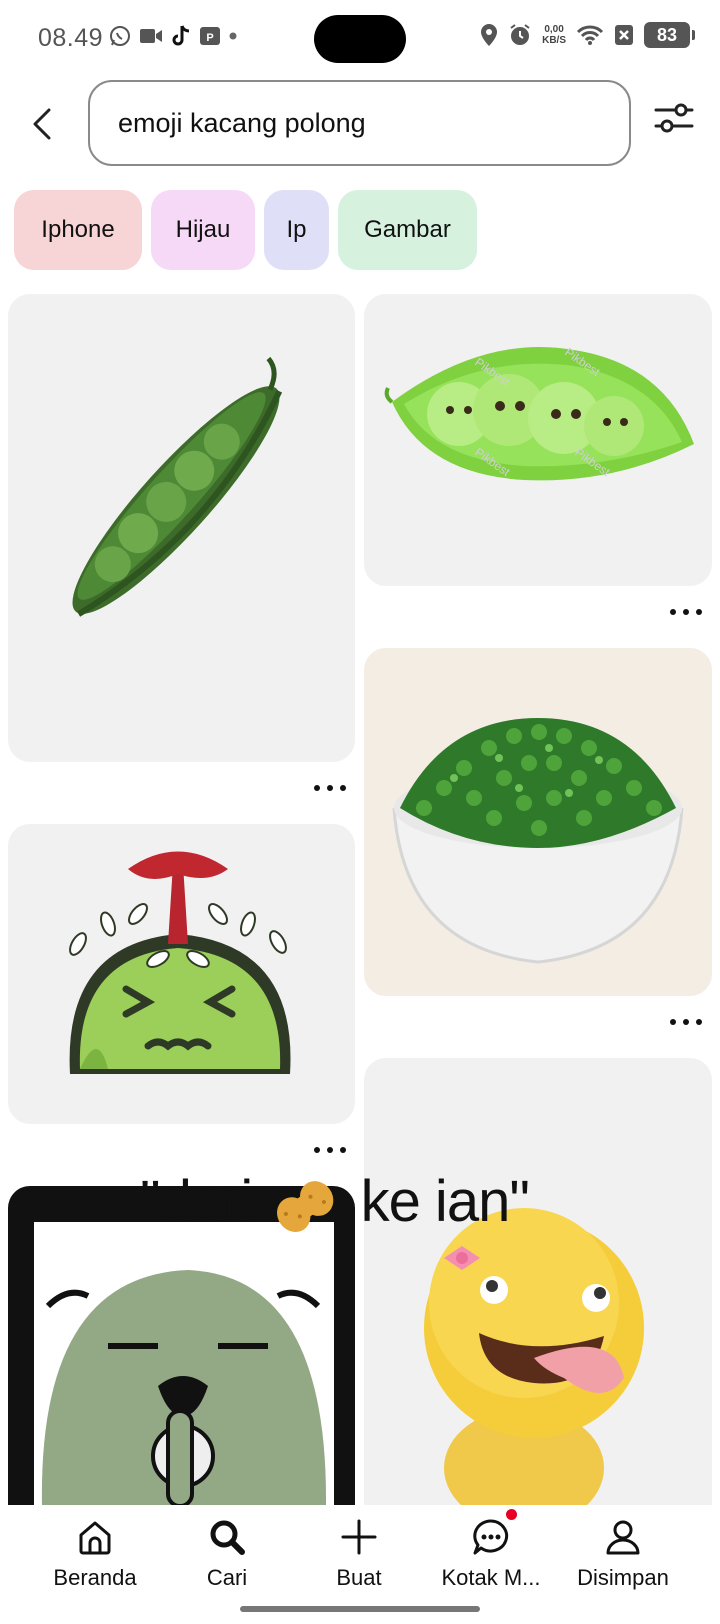 Image resolution: width=720 pixels, height=1624 pixels. I want to click on wifi-icon, so click(590, 35).